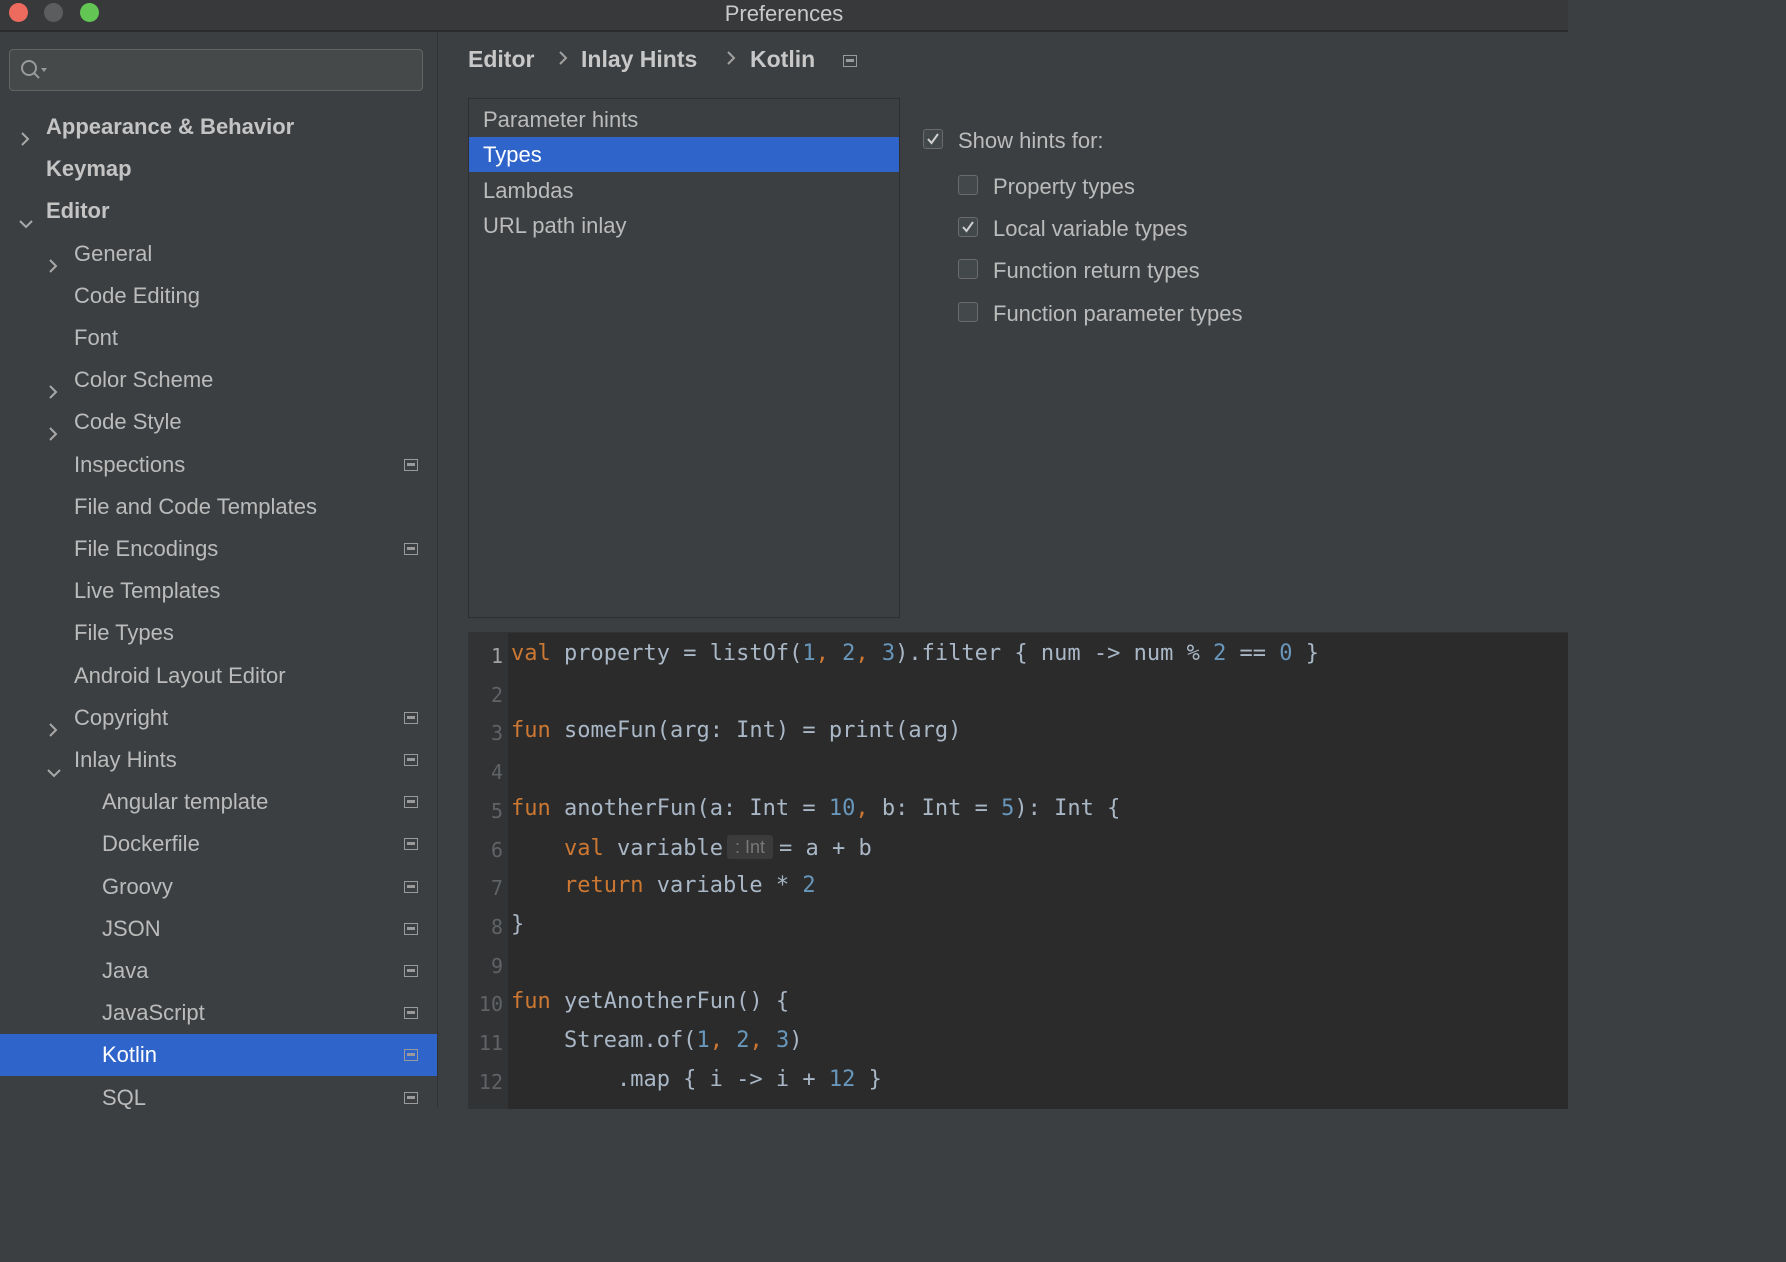  I want to click on sidebar-item-label: Appearance & Behavior, so click(170, 126).